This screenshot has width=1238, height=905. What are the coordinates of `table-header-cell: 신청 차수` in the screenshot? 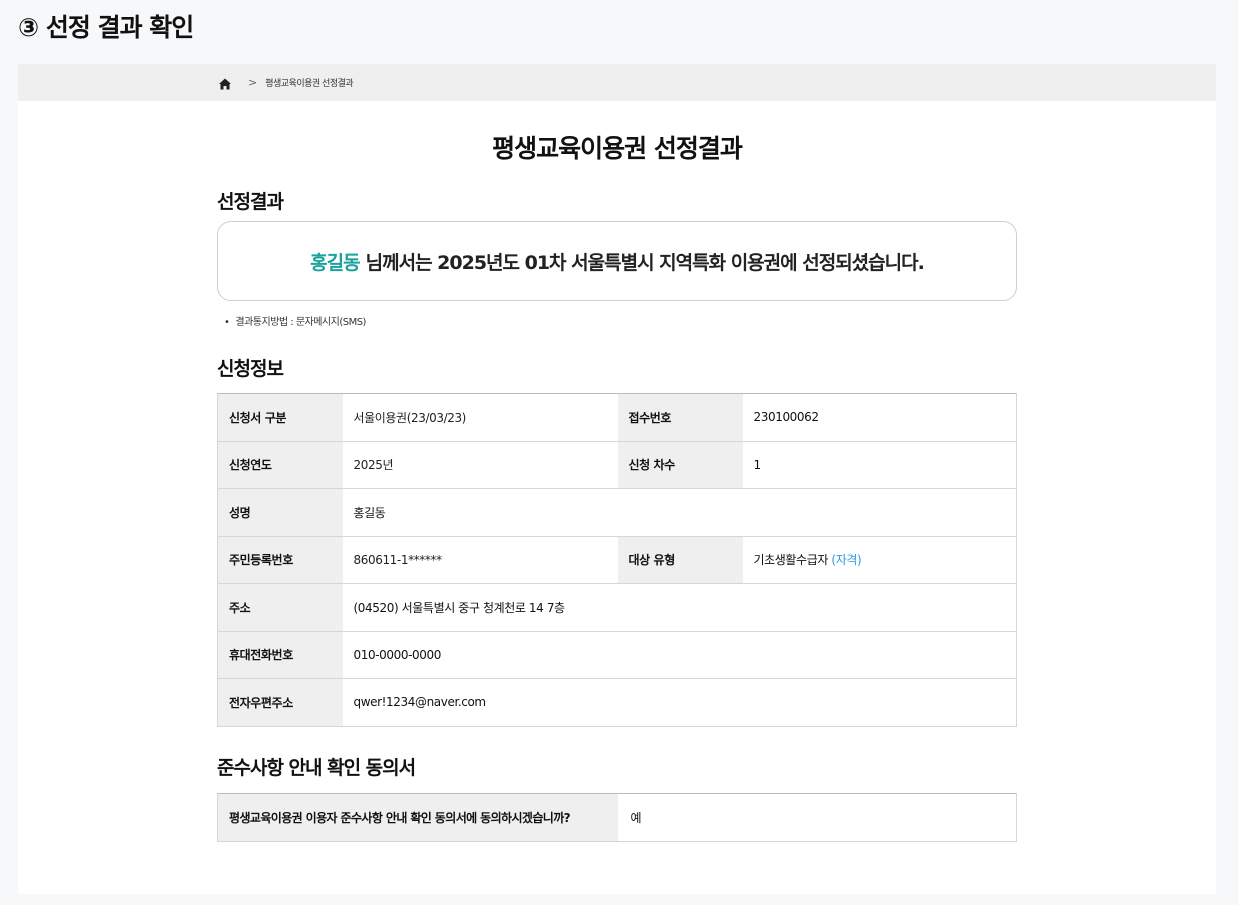 It's located at (680, 465).